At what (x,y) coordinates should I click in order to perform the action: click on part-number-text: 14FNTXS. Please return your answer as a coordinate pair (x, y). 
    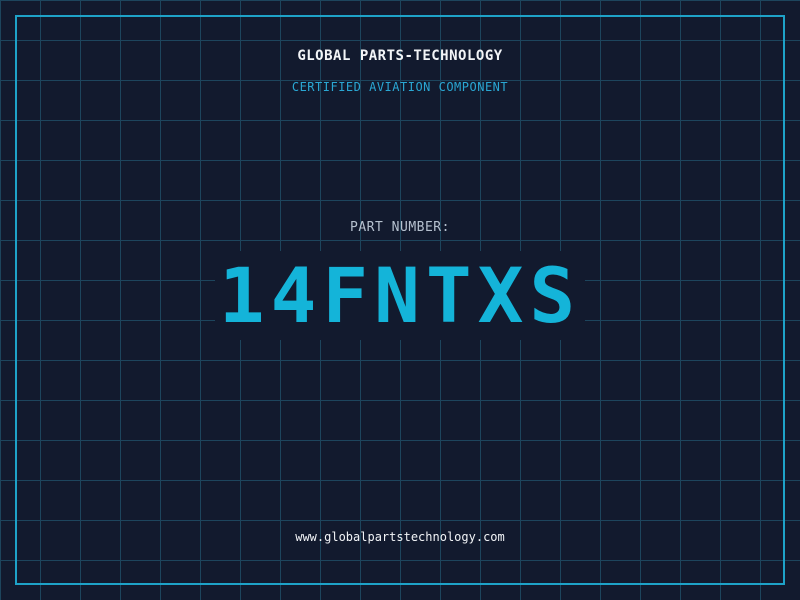
    Looking at the image, I should click on (400, 295).